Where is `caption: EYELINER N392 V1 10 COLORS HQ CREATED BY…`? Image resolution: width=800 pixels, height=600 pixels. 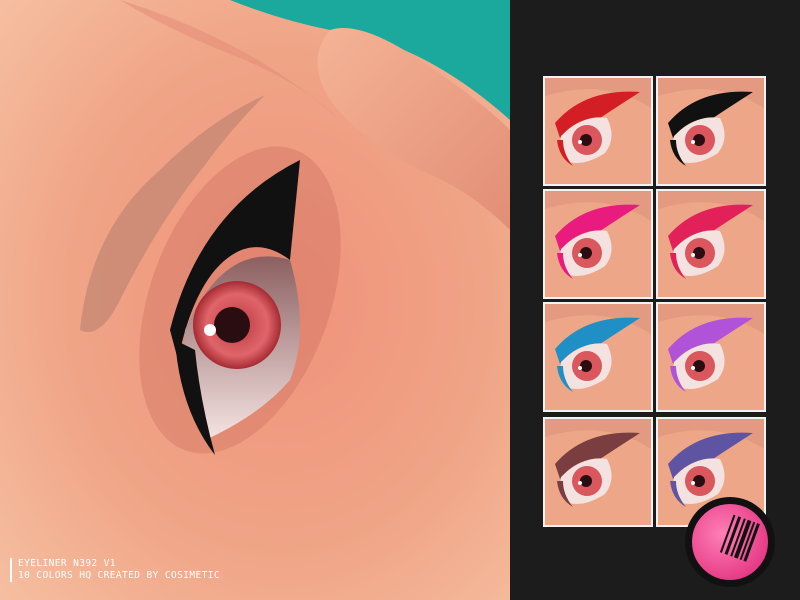
caption: EYELINER N392 V1 10 COLORS HQ CREATED BY… is located at coordinates (115, 570).